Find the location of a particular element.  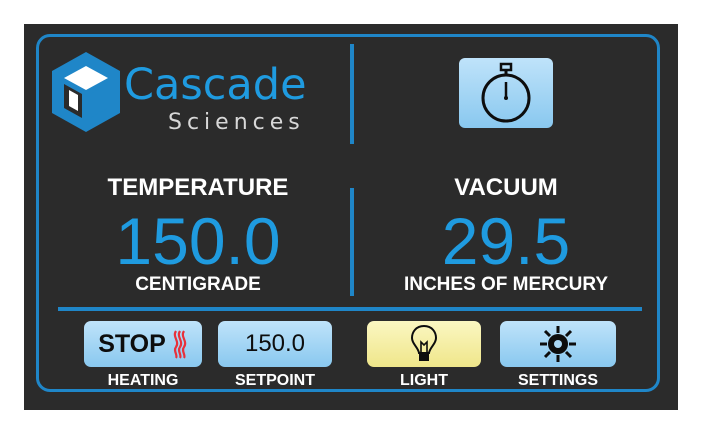

temperature-unit: CENTIGRADE is located at coordinates (198, 284).